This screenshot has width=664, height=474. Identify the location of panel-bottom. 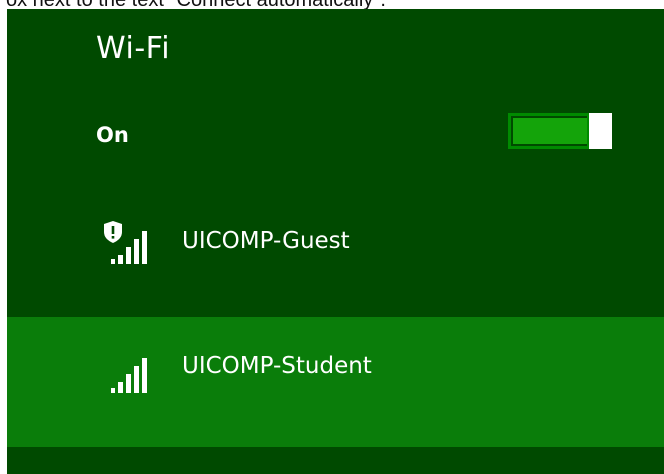
(335, 460).